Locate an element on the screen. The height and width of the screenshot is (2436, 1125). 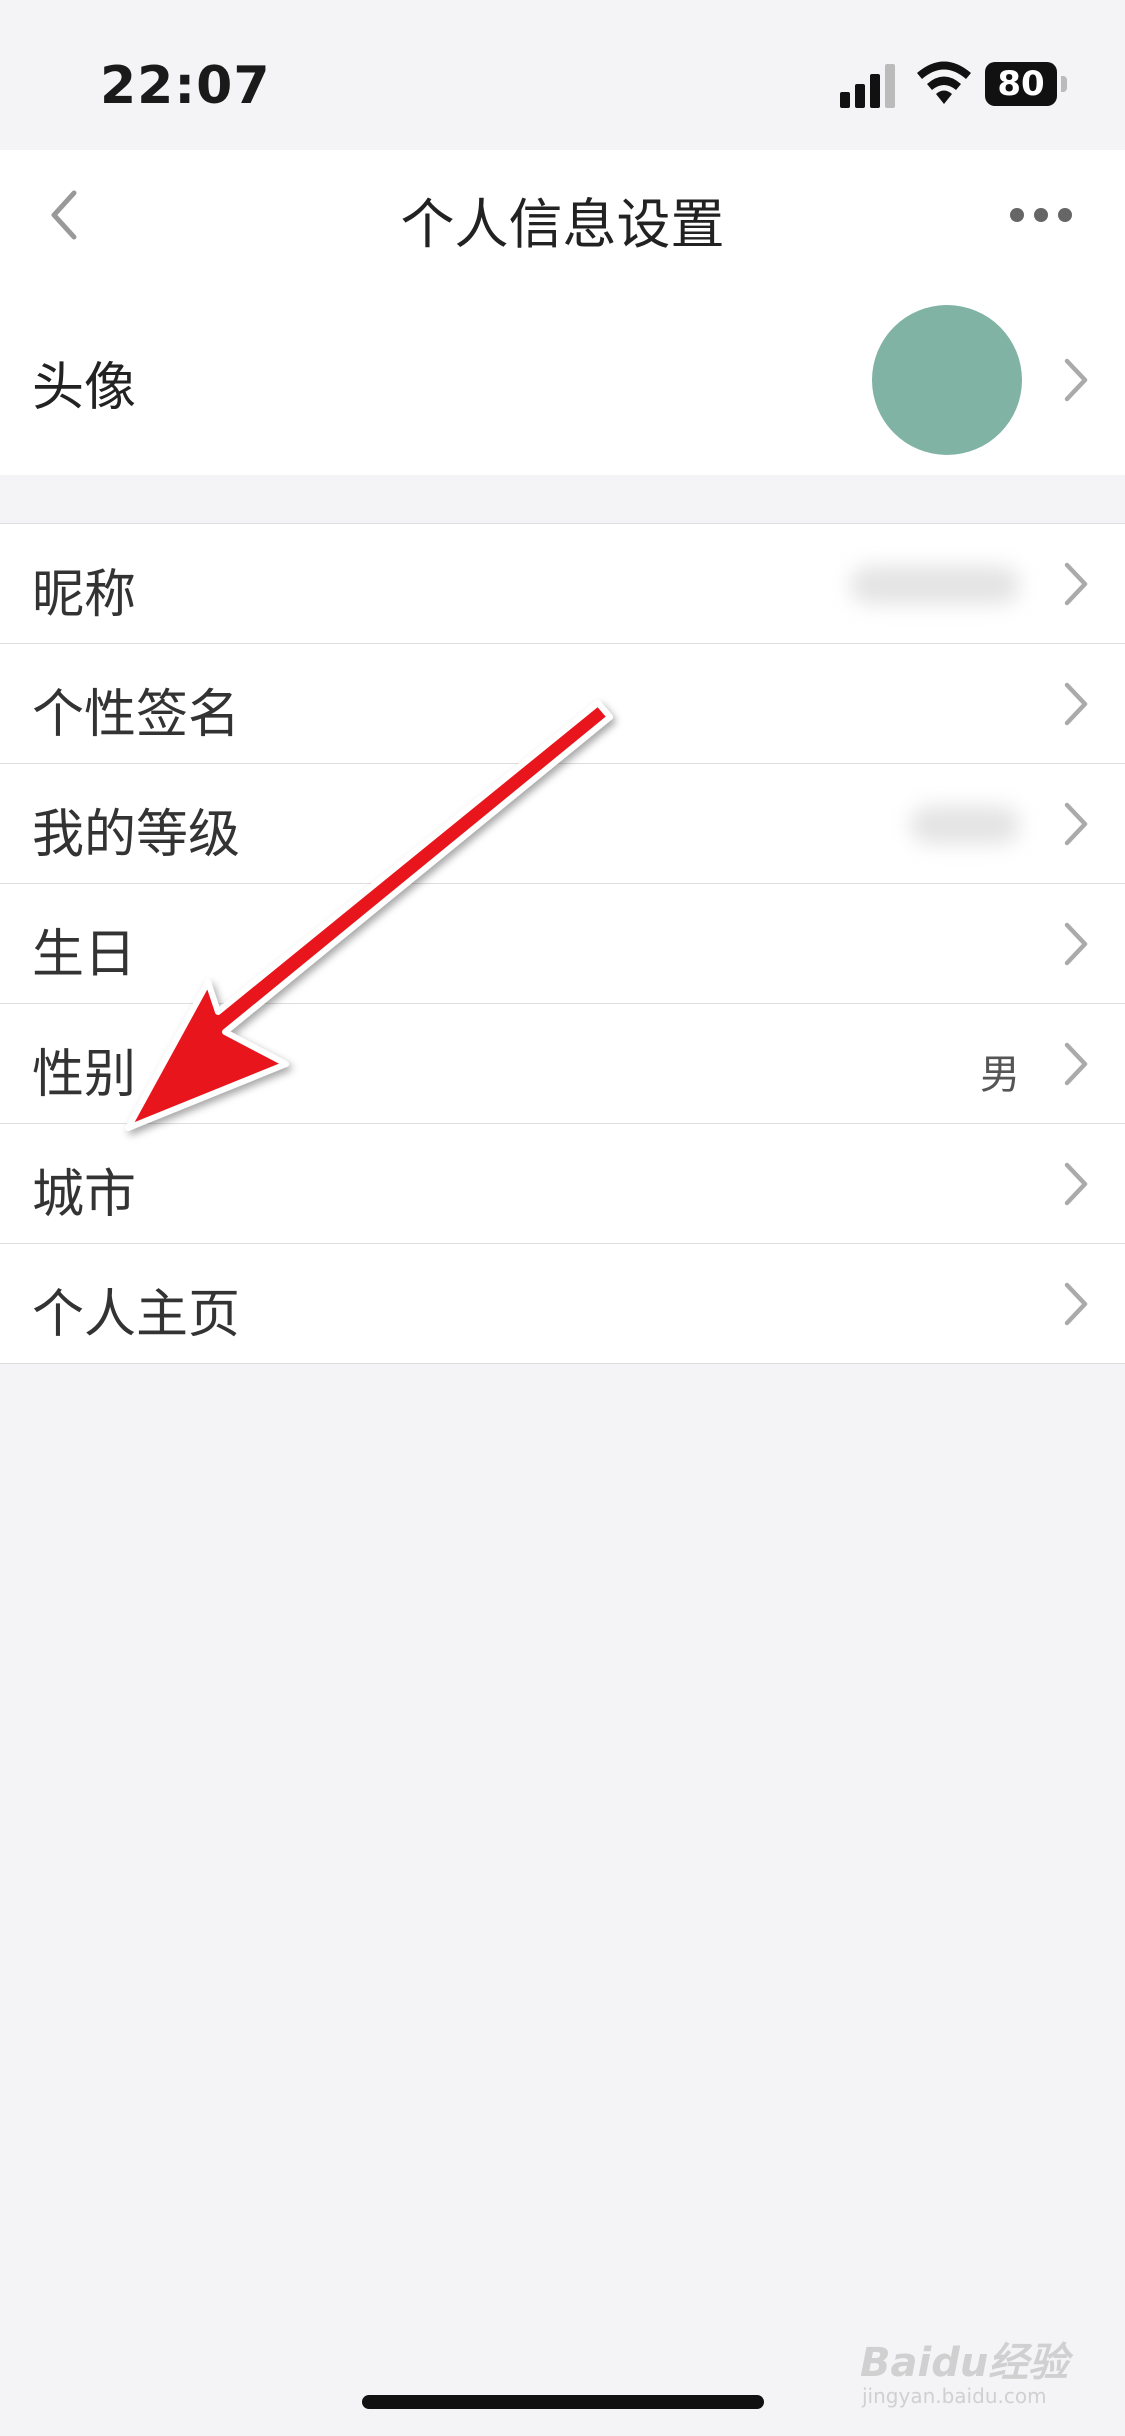
battery-cap is located at coordinates (1064, 84).